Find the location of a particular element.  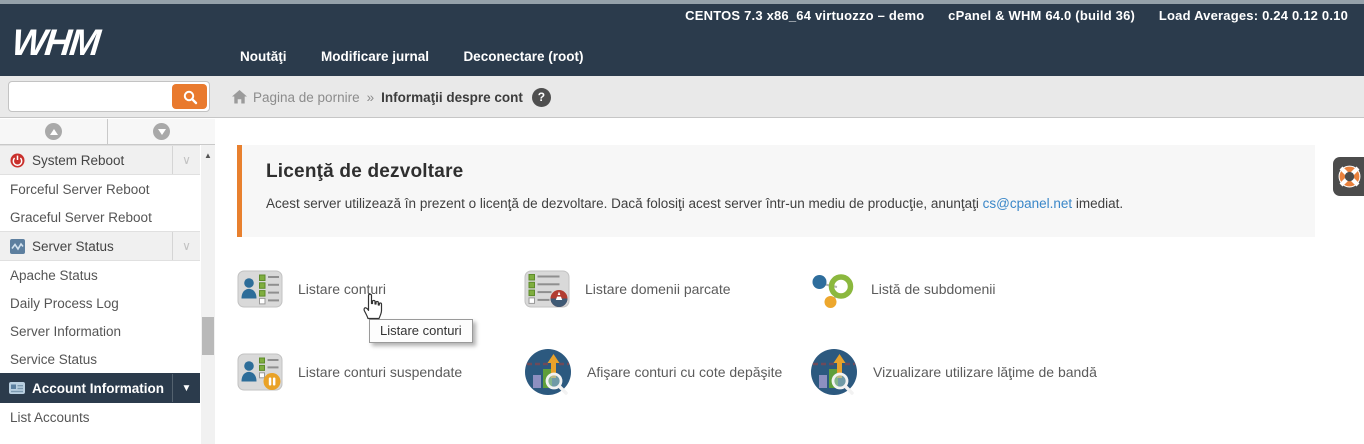

nav-item-change-log: Modificare jurnal is located at coordinates (375, 56).